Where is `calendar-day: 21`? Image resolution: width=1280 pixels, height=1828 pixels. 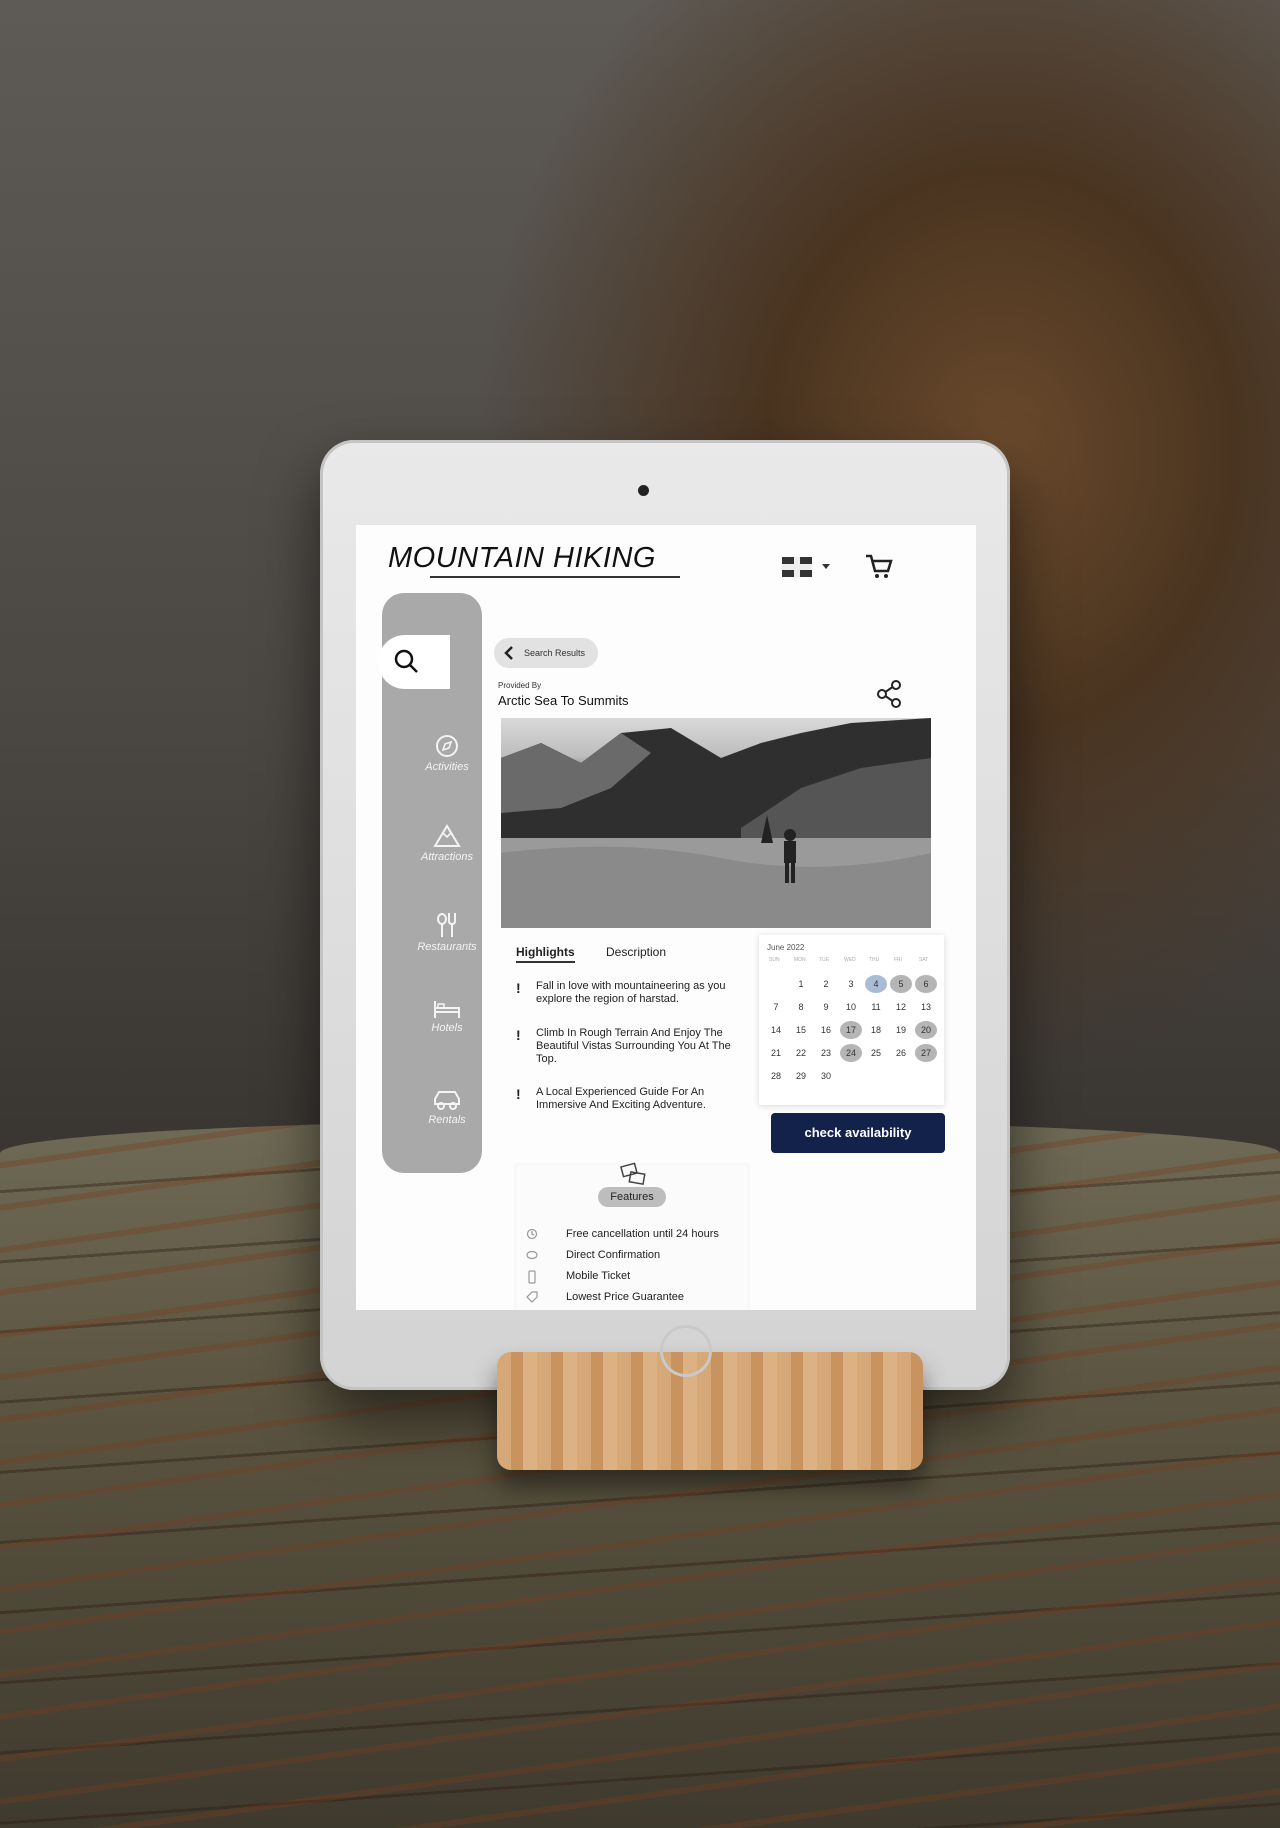 calendar-day: 21 is located at coordinates (776, 1053).